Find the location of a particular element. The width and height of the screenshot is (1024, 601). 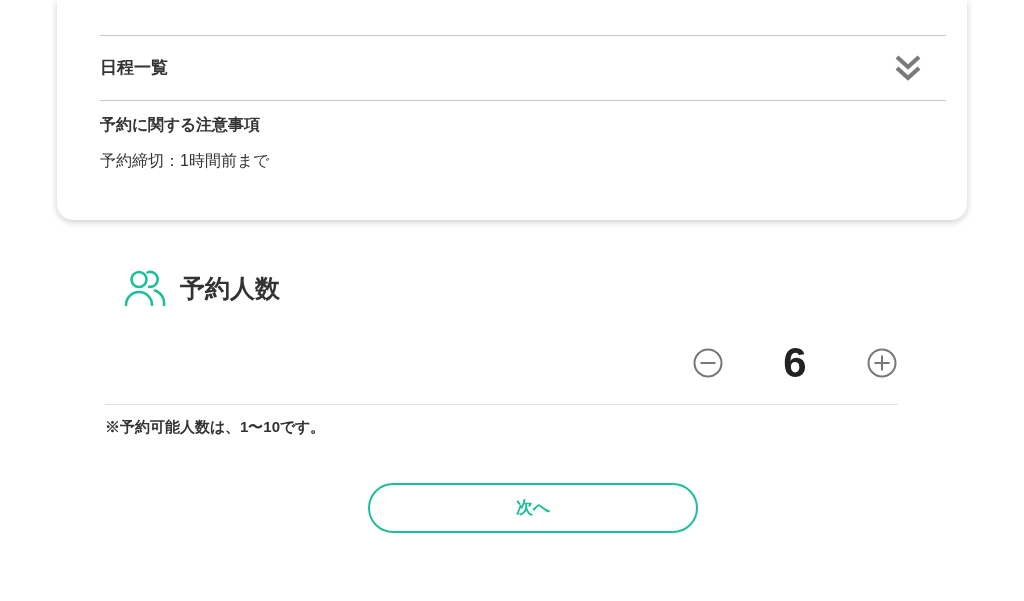

increment-button is located at coordinates (882, 363).